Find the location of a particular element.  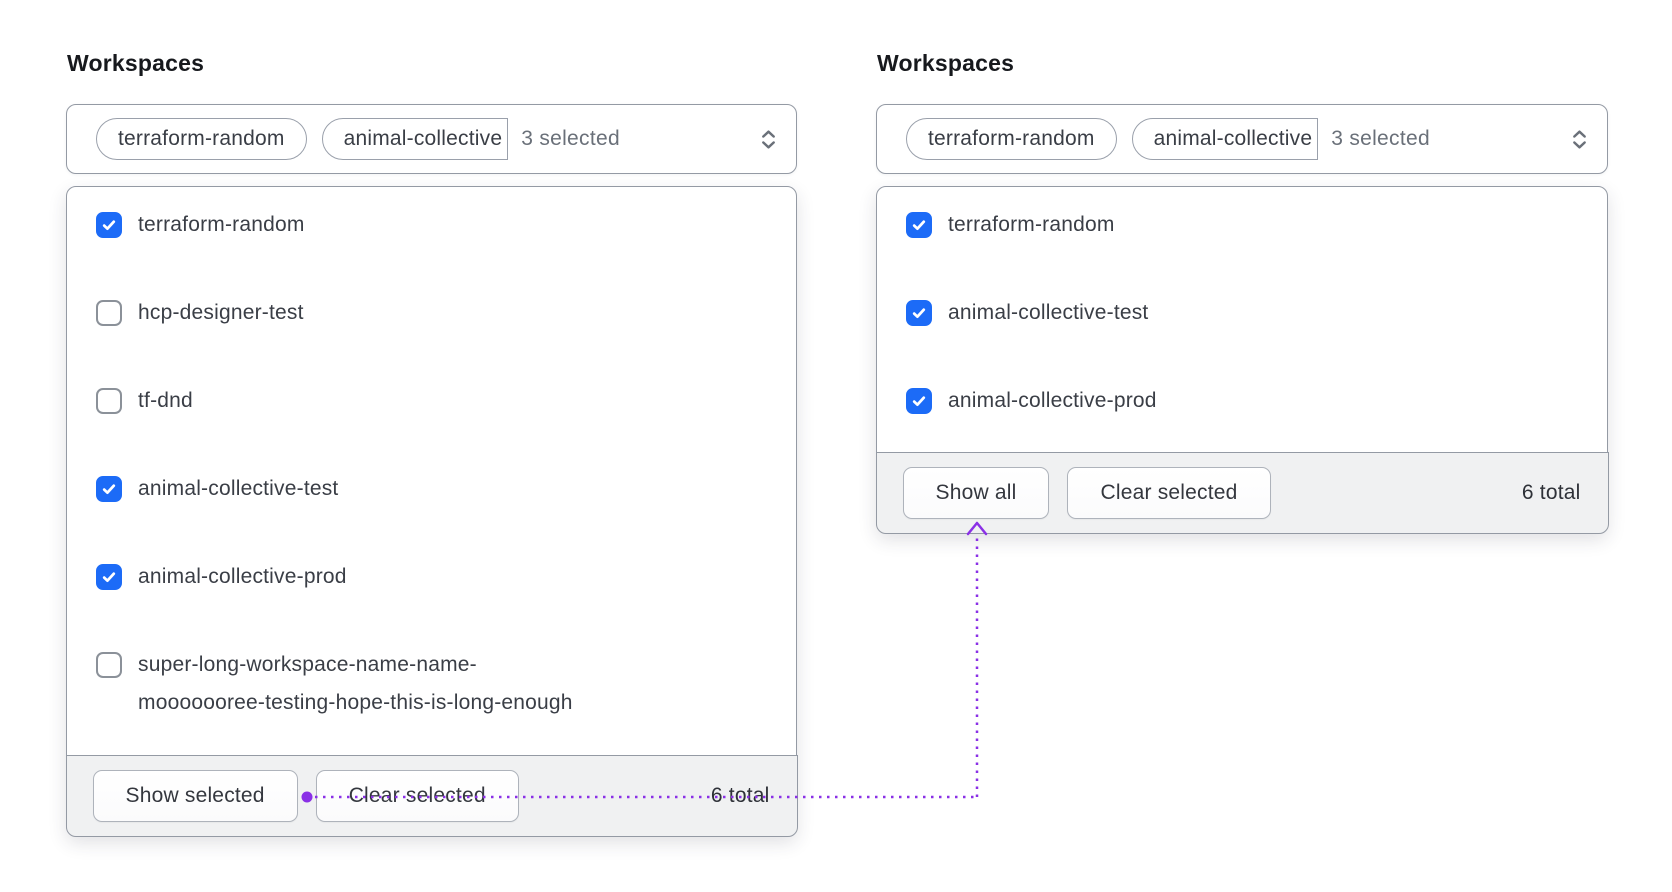

show-selected-button: Show selected is located at coordinates (195, 795).